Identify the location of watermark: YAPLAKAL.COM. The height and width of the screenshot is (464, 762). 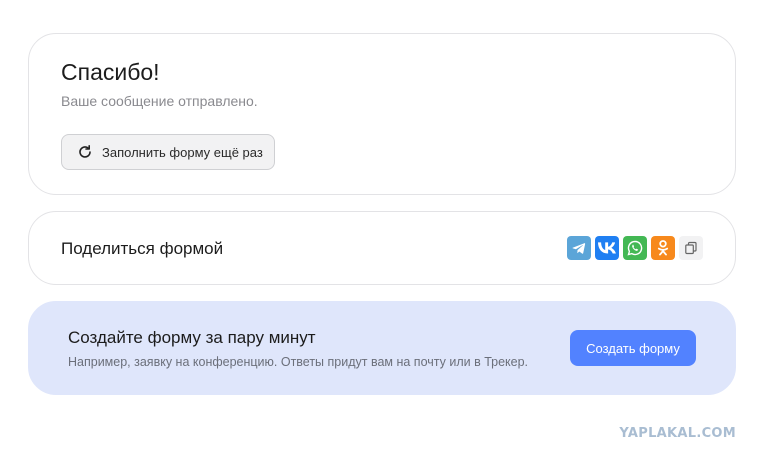
(677, 433).